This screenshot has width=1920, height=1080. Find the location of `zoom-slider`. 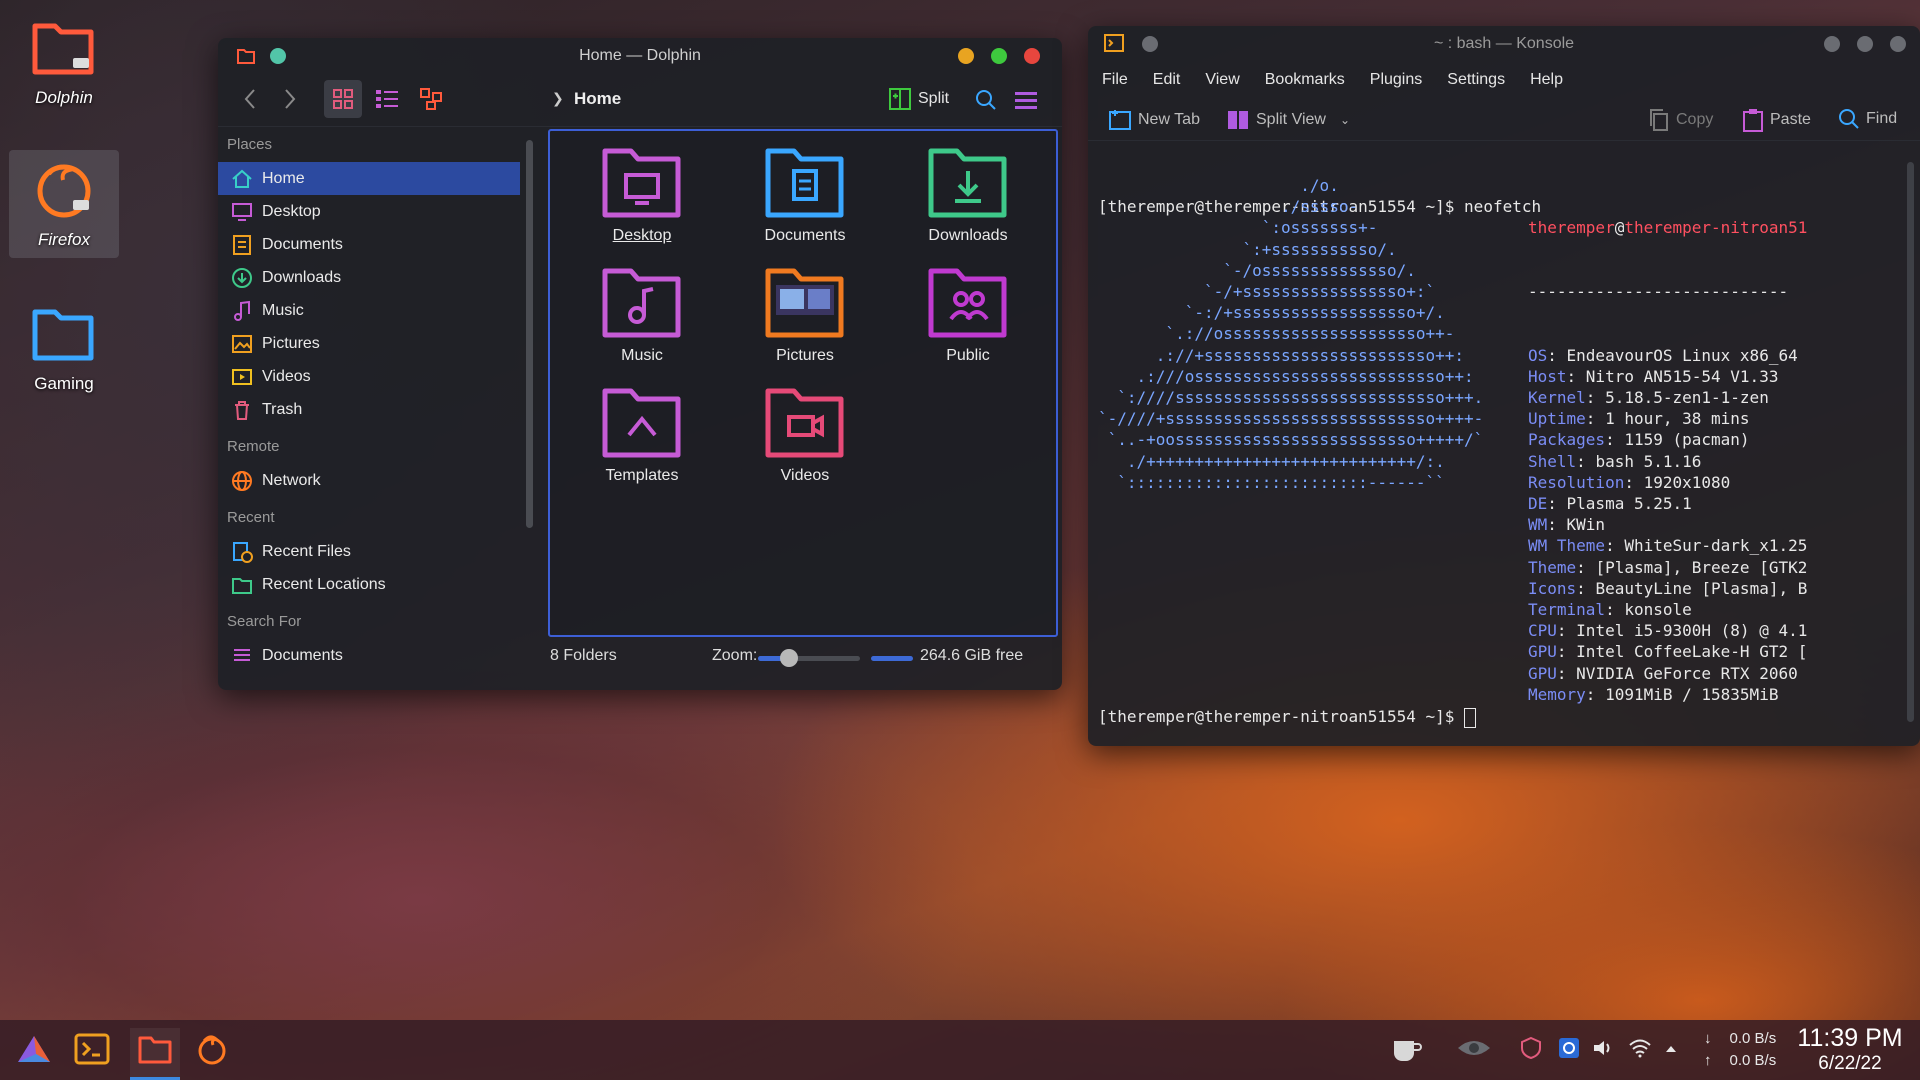

zoom-slider is located at coordinates (809, 658).